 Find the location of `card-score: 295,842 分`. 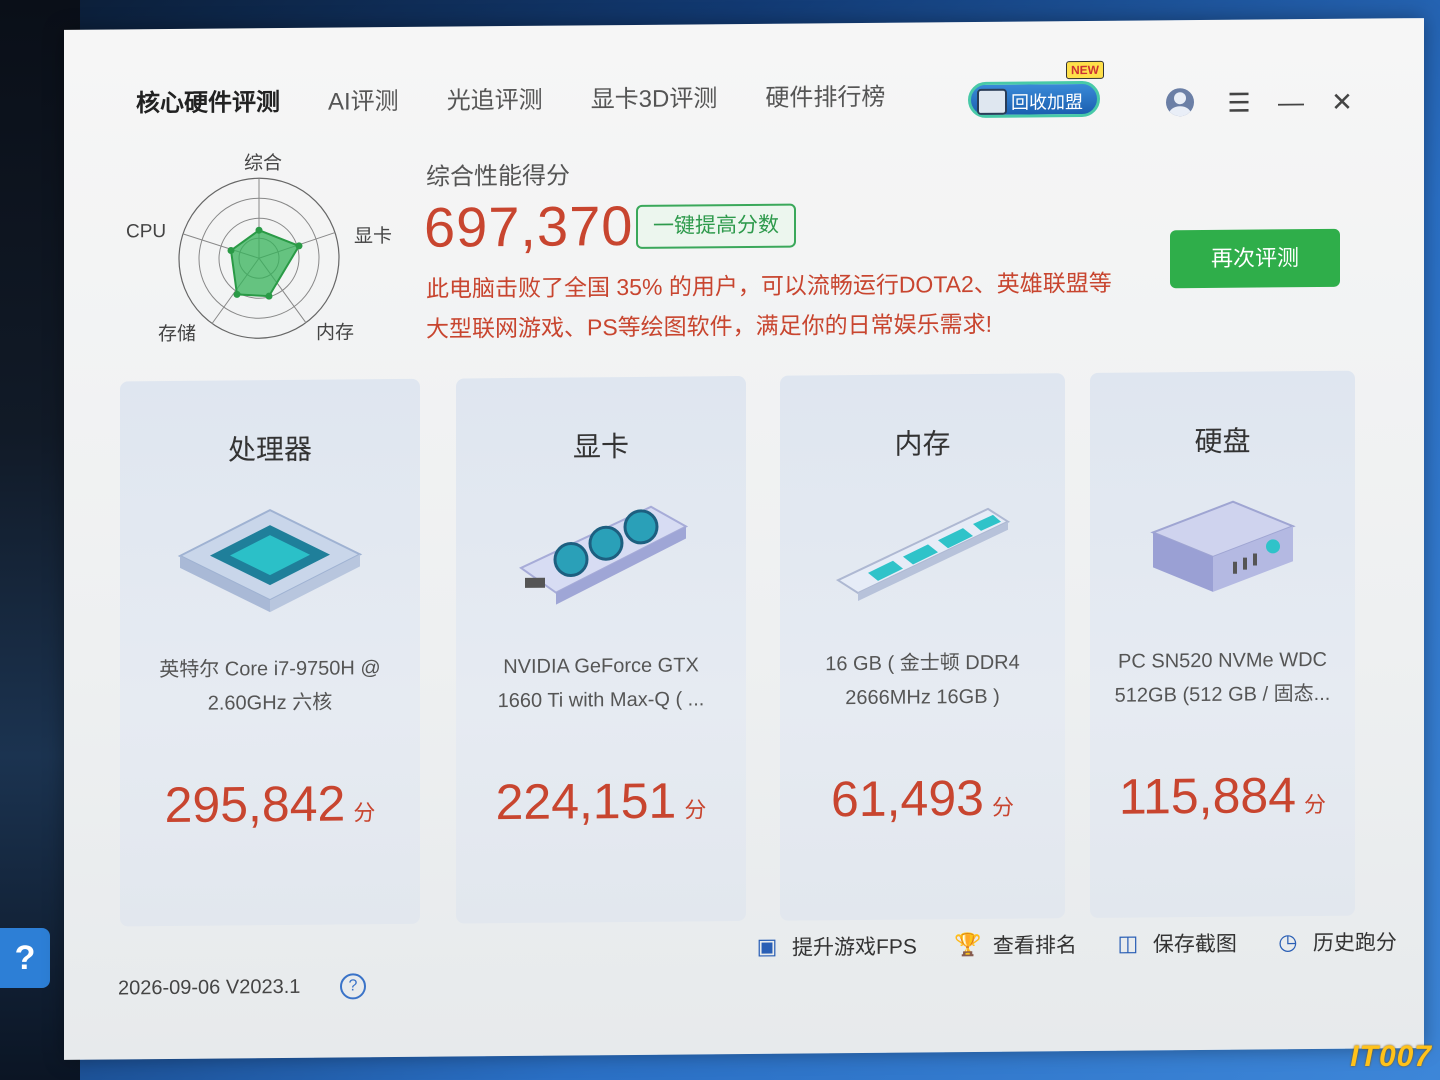

card-score: 295,842 分 is located at coordinates (270, 804).